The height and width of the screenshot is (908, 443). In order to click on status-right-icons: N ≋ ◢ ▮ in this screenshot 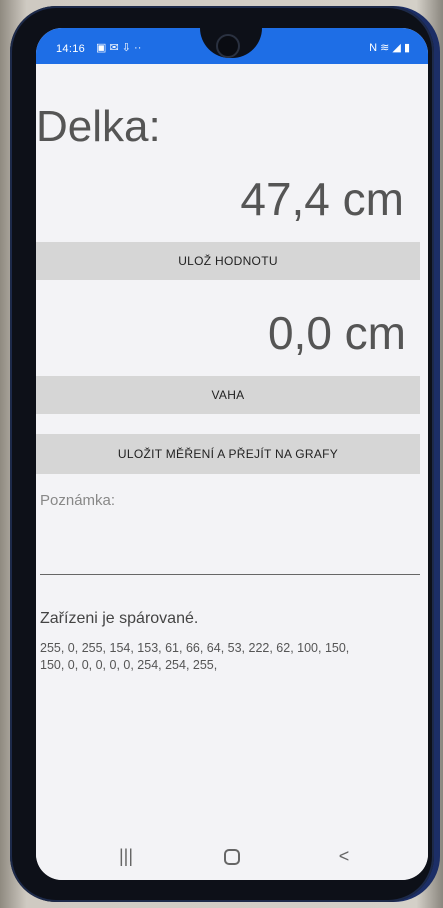, I will do `click(389, 47)`.